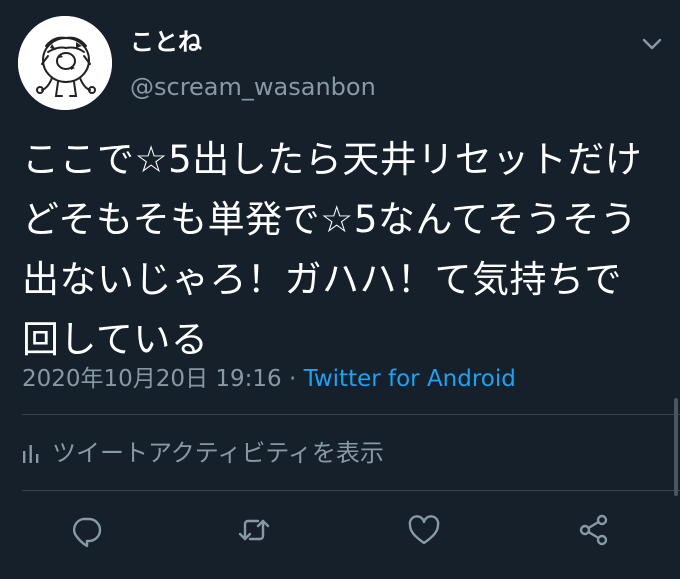 The height and width of the screenshot is (579, 680). I want to click on heart-icon, so click(424, 530).